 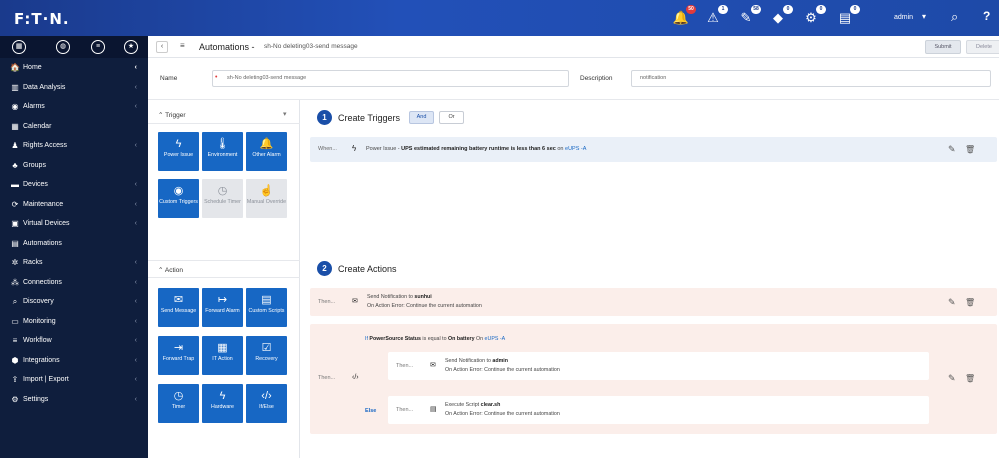 What do you see at coordinates (34, 165) in the screenshot?
I see `sidebar-item-label: Groups` at bounding box center [34, 165].